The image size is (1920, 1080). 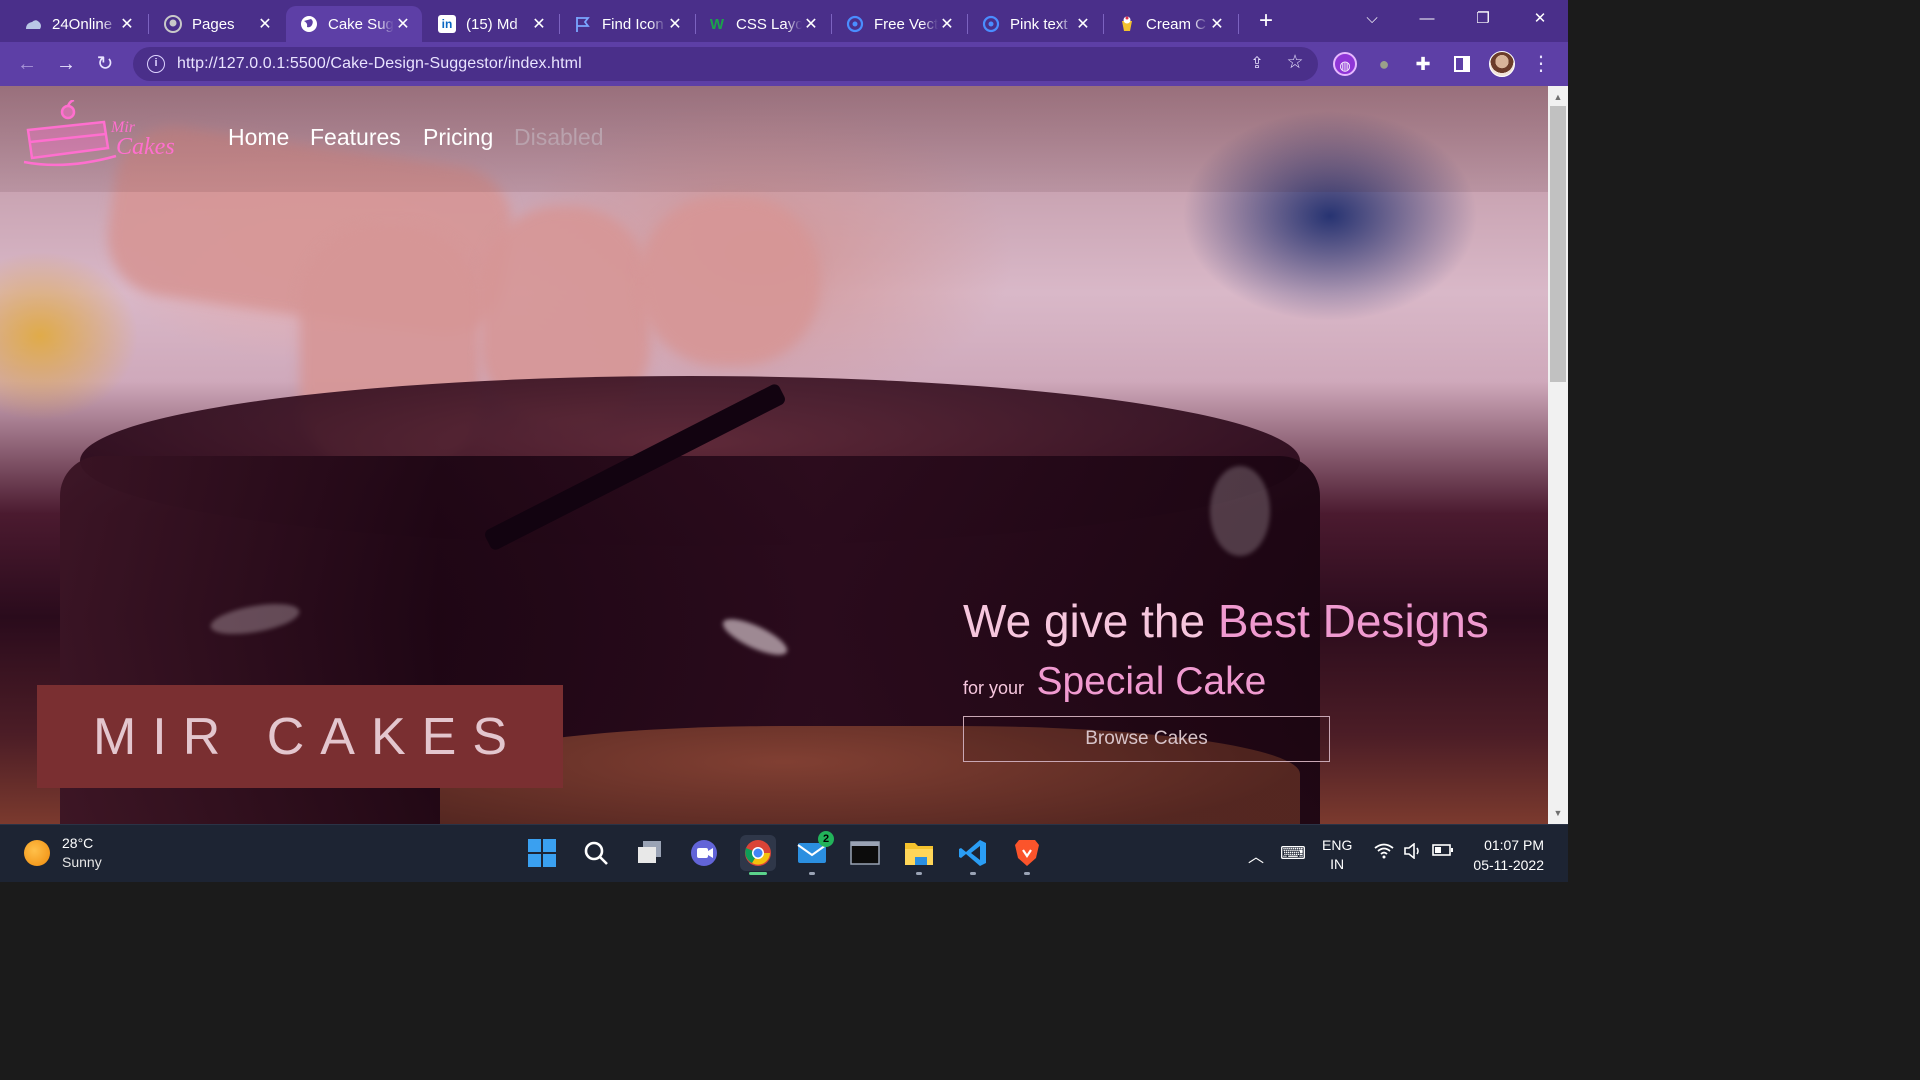 I want to click on chrome-icon, so click(x=758, y=855).